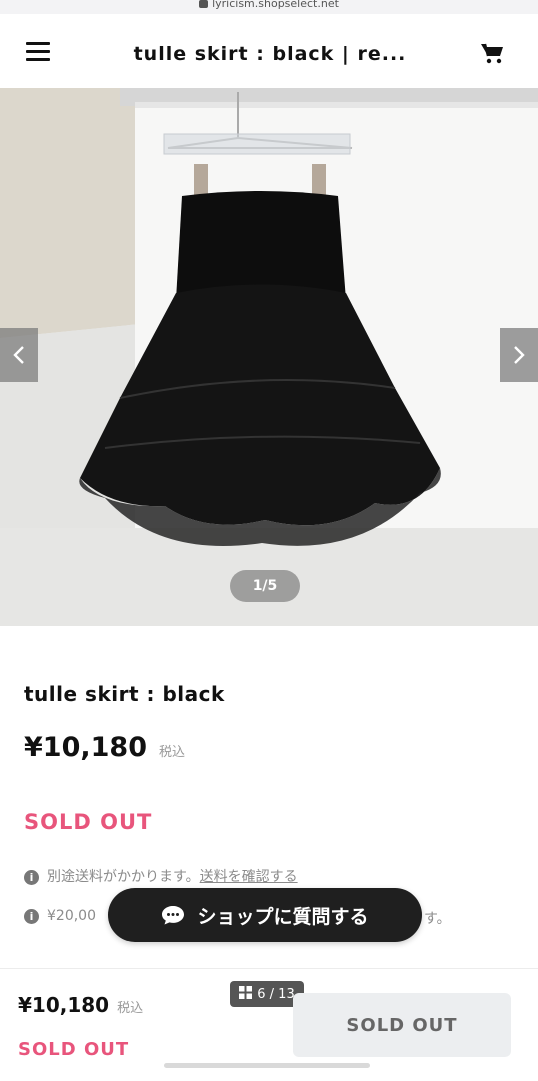 The image size is (538, 1081). What do you see at coordinates (204, 4) in the screenshot?
I see `lock-icon` at bounding box center [204, 4].